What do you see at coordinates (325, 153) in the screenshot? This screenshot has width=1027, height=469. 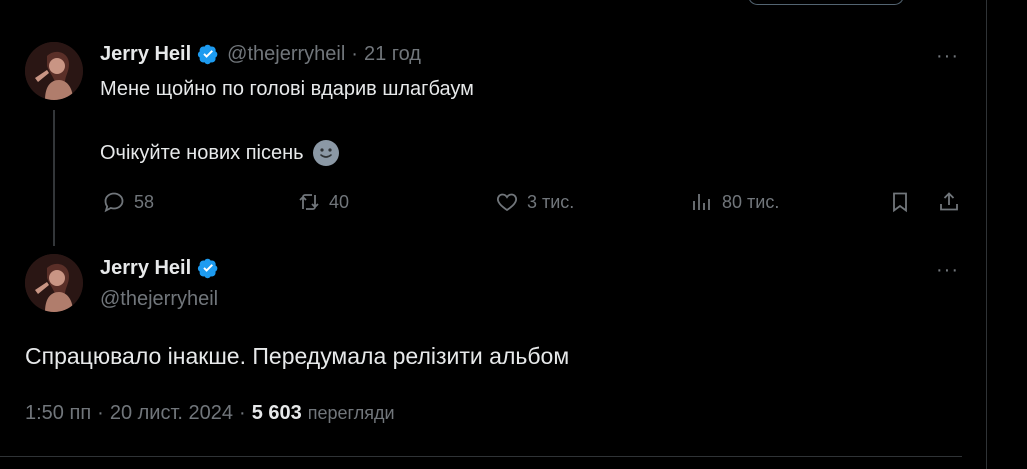 I see `smiling-face-icon` at bounding box center [325, 153].